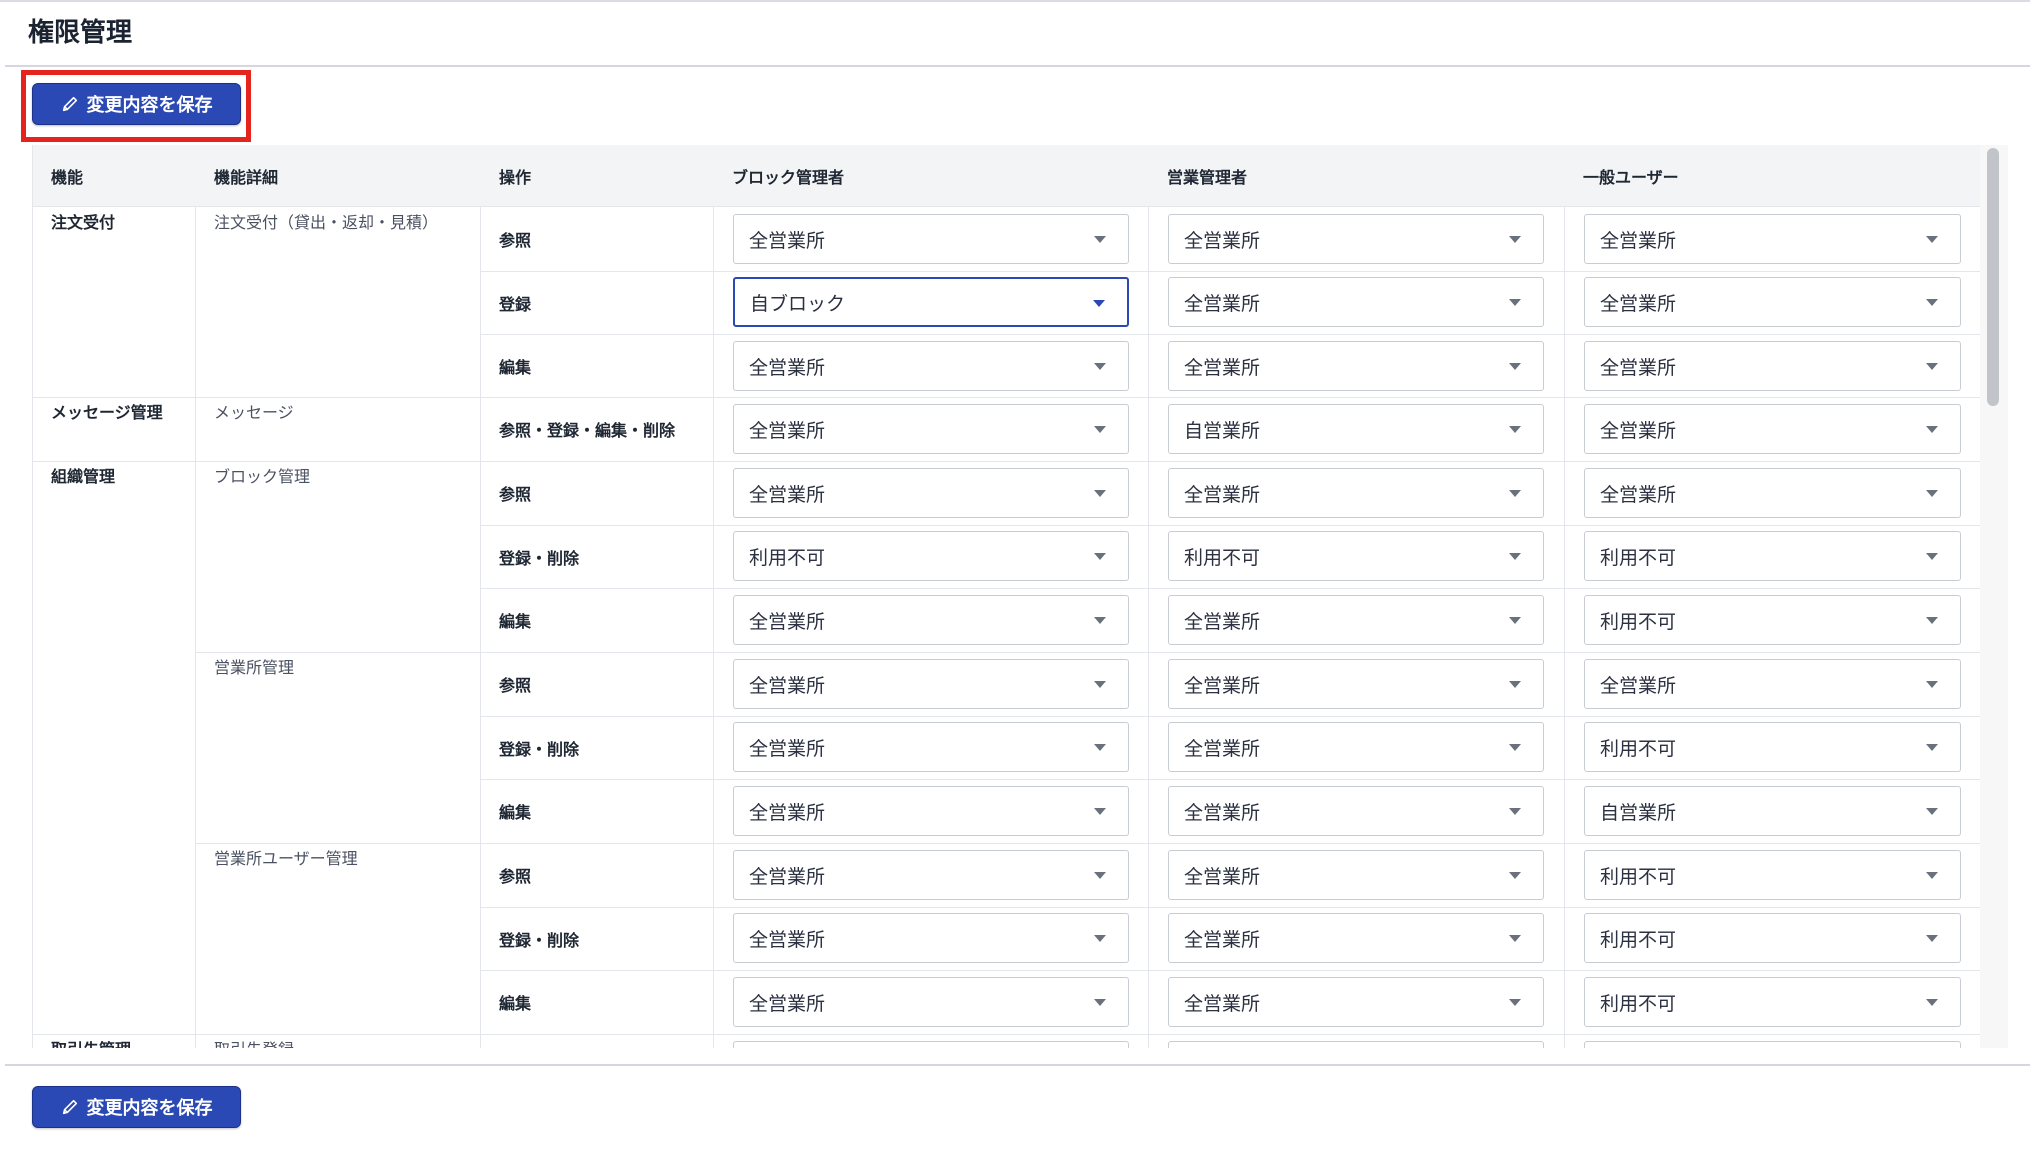 The width and height of the screenshot is (2030, 1152). Describe the element at coordinates (515, 685) in the screenshot. I see `operation-label: 参照` at that location.